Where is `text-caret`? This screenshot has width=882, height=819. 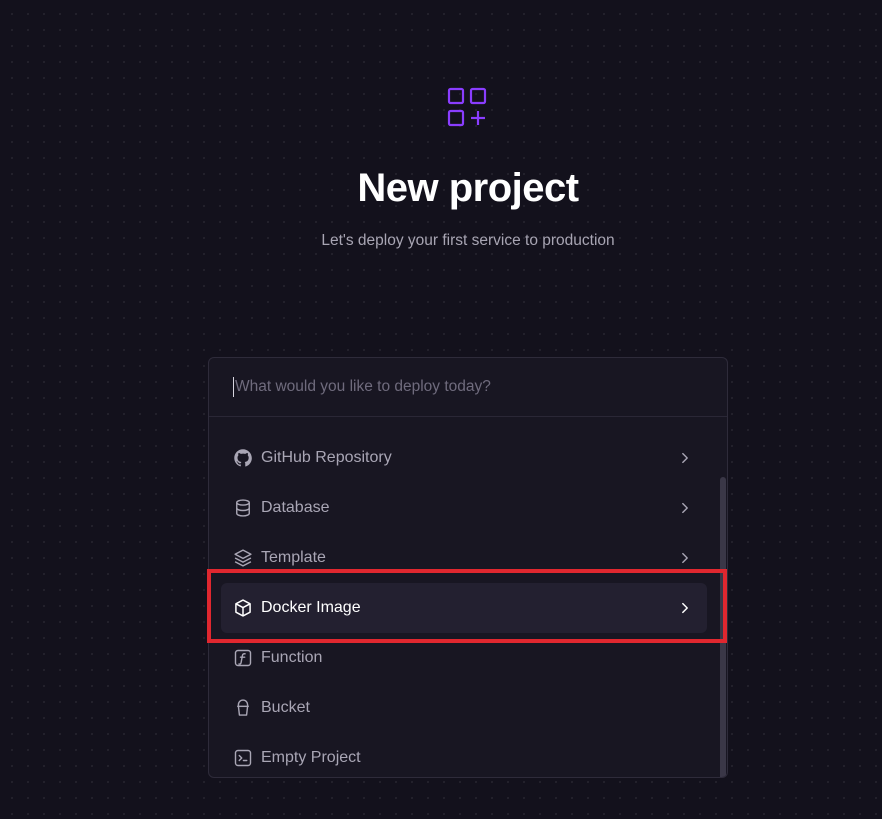 text-caret is located at coordinates (233, 387).